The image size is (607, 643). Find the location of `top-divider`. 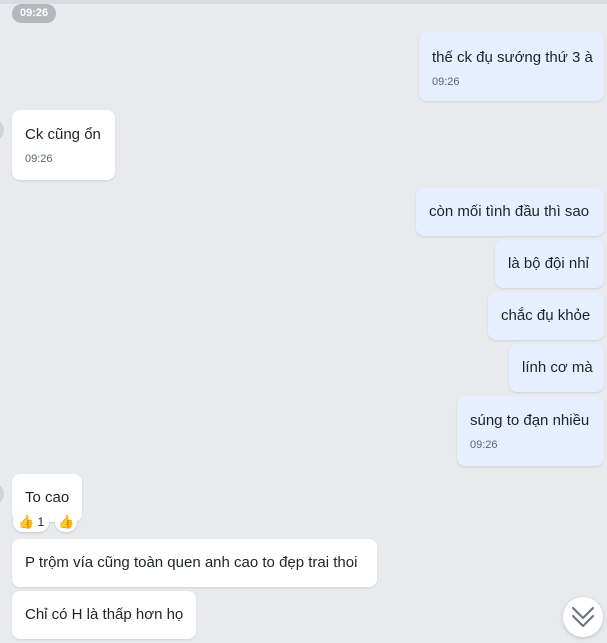

top-divider is located at coordinates (303, 2).